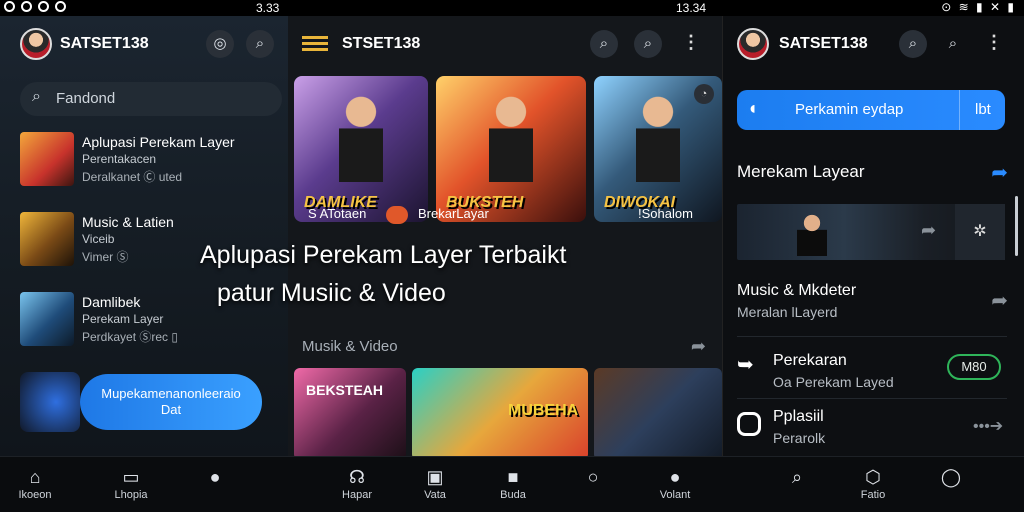 The height and width of the screenshot is (512, 1024). What do you see at coordinates (978, 7) in the screenshot?
I see `status-icons-right: ⊙ ≋ ▮ ✕ ▮` at bounding box center [978, 7].